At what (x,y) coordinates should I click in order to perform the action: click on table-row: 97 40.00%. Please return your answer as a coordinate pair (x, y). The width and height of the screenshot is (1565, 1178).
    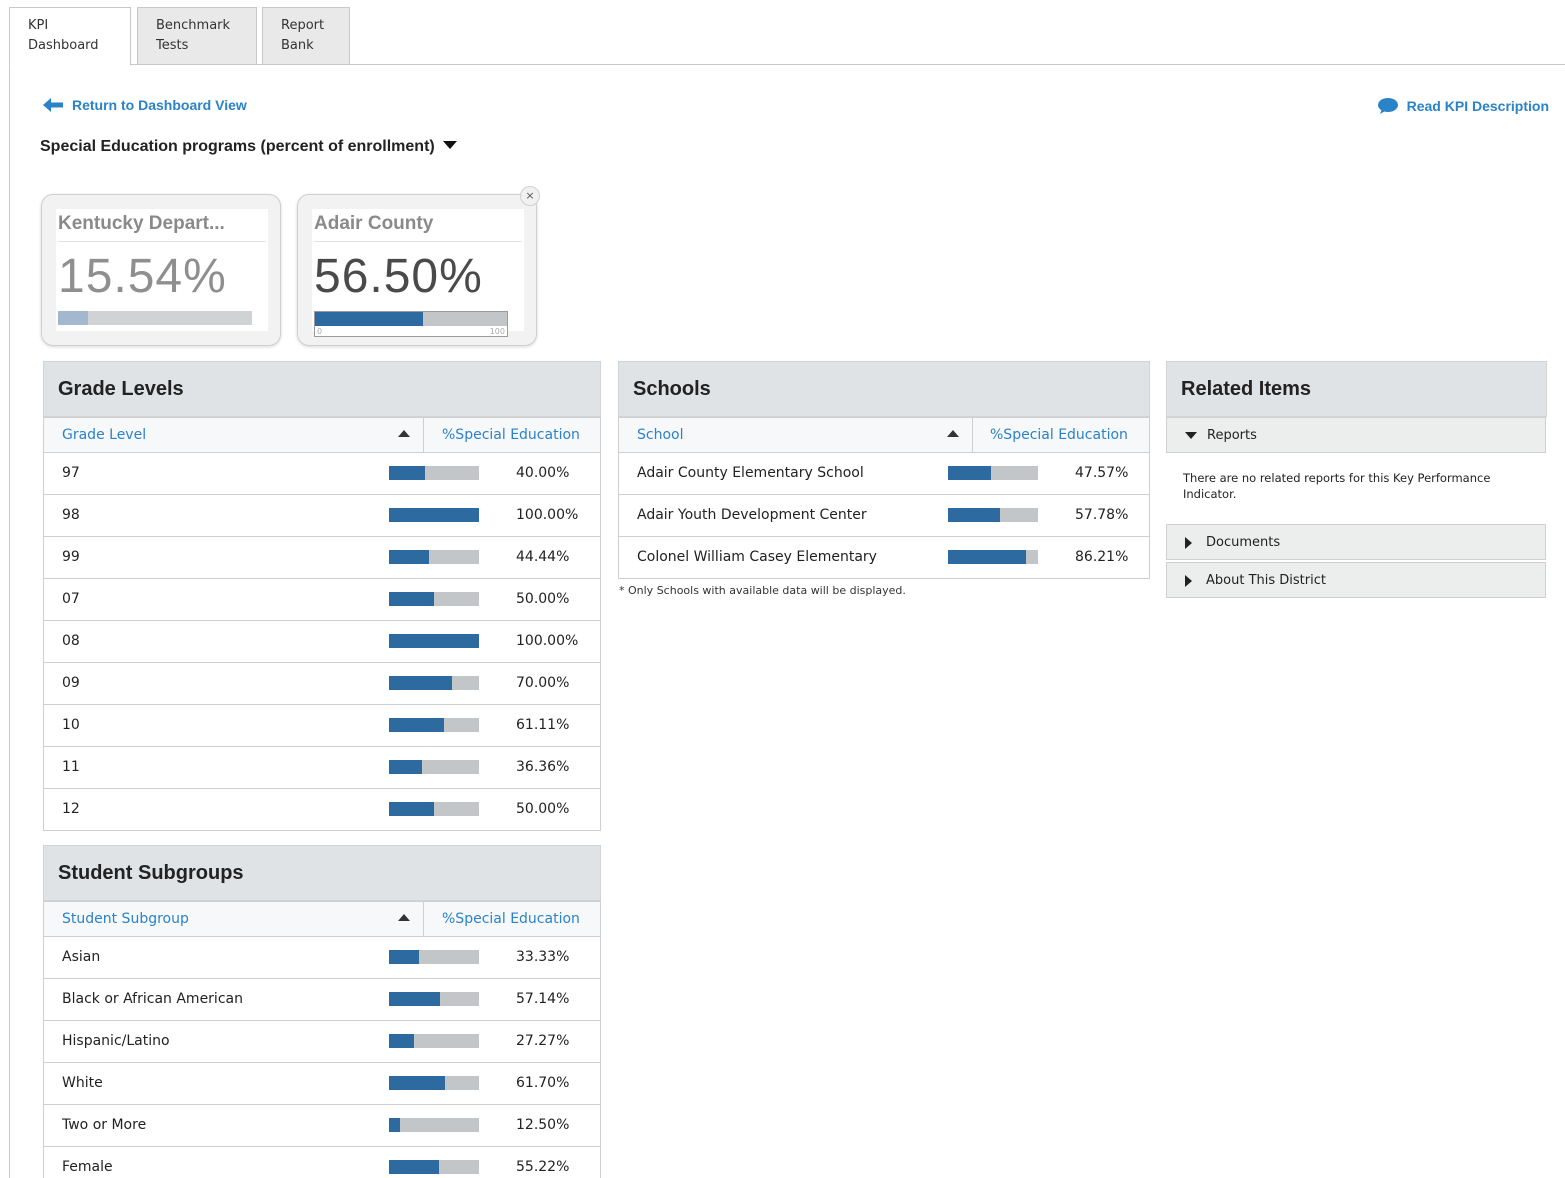
    Looking at the image, I should click on (322, 474).